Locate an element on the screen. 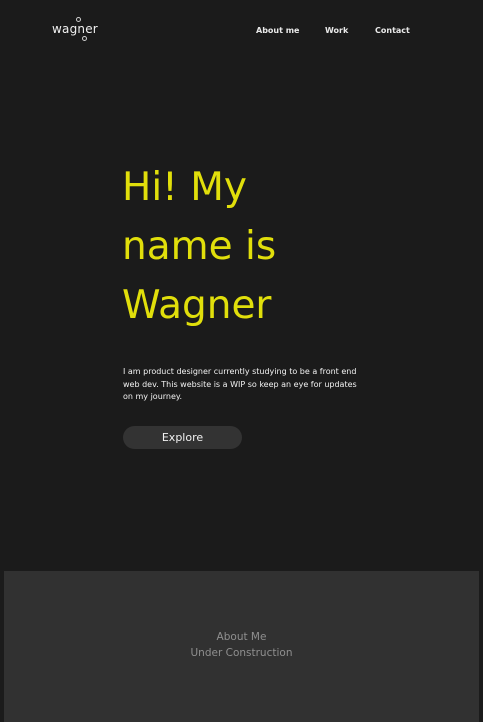  hero-title: Hi! My name is Wagner is located at coordinates (252, 246).